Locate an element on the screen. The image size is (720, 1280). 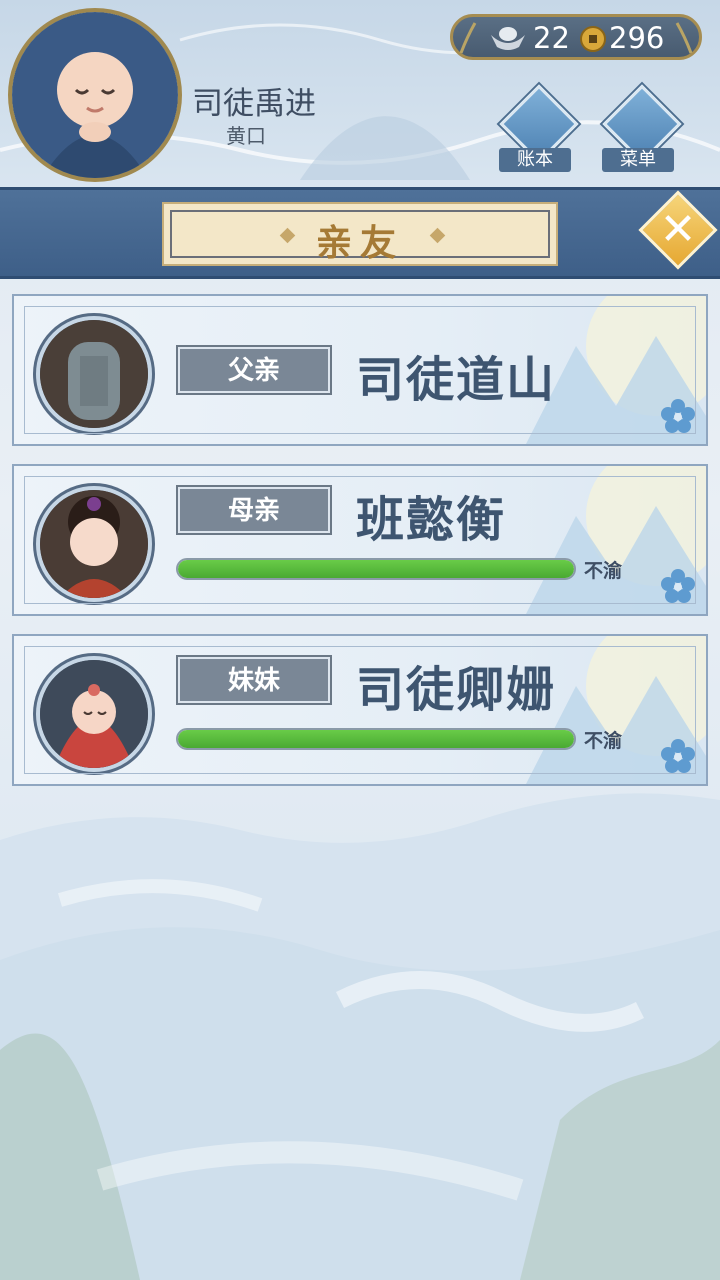
relative-card-sister: 妹妹 司徒卿姗 不渝 is located at coordinates (360, 710).